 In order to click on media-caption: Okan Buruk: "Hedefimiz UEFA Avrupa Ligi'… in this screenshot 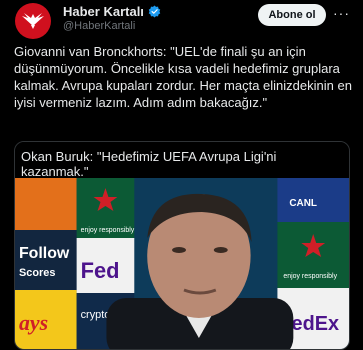, I will do `click(182, 160)`.